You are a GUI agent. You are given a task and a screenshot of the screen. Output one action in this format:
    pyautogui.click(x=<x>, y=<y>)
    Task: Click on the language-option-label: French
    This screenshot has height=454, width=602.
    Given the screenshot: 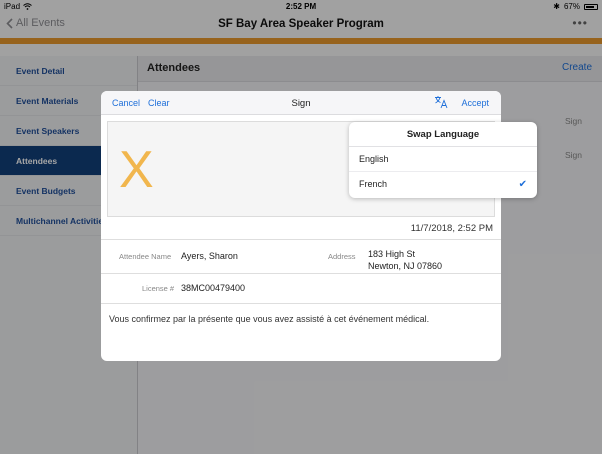 What is the action you would take?
    pyautogui.click(x=373, y=184)
    